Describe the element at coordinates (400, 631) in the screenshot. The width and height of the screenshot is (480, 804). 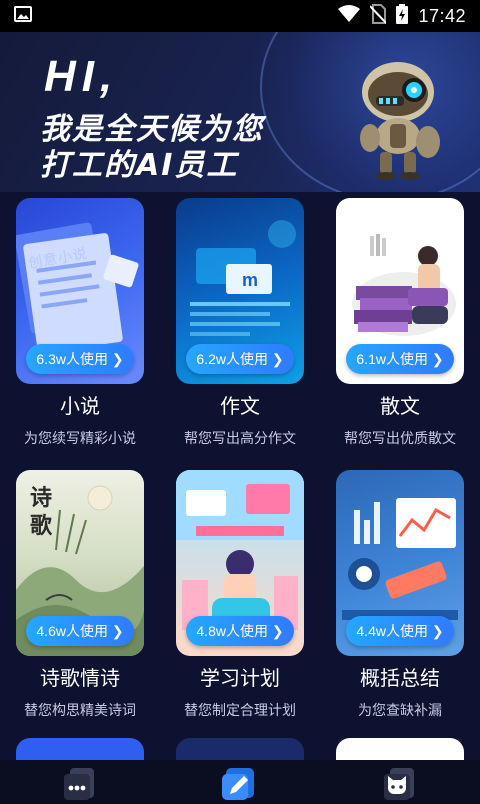
I see `usage-pill: 4.4w人使用 ❯` at that location.